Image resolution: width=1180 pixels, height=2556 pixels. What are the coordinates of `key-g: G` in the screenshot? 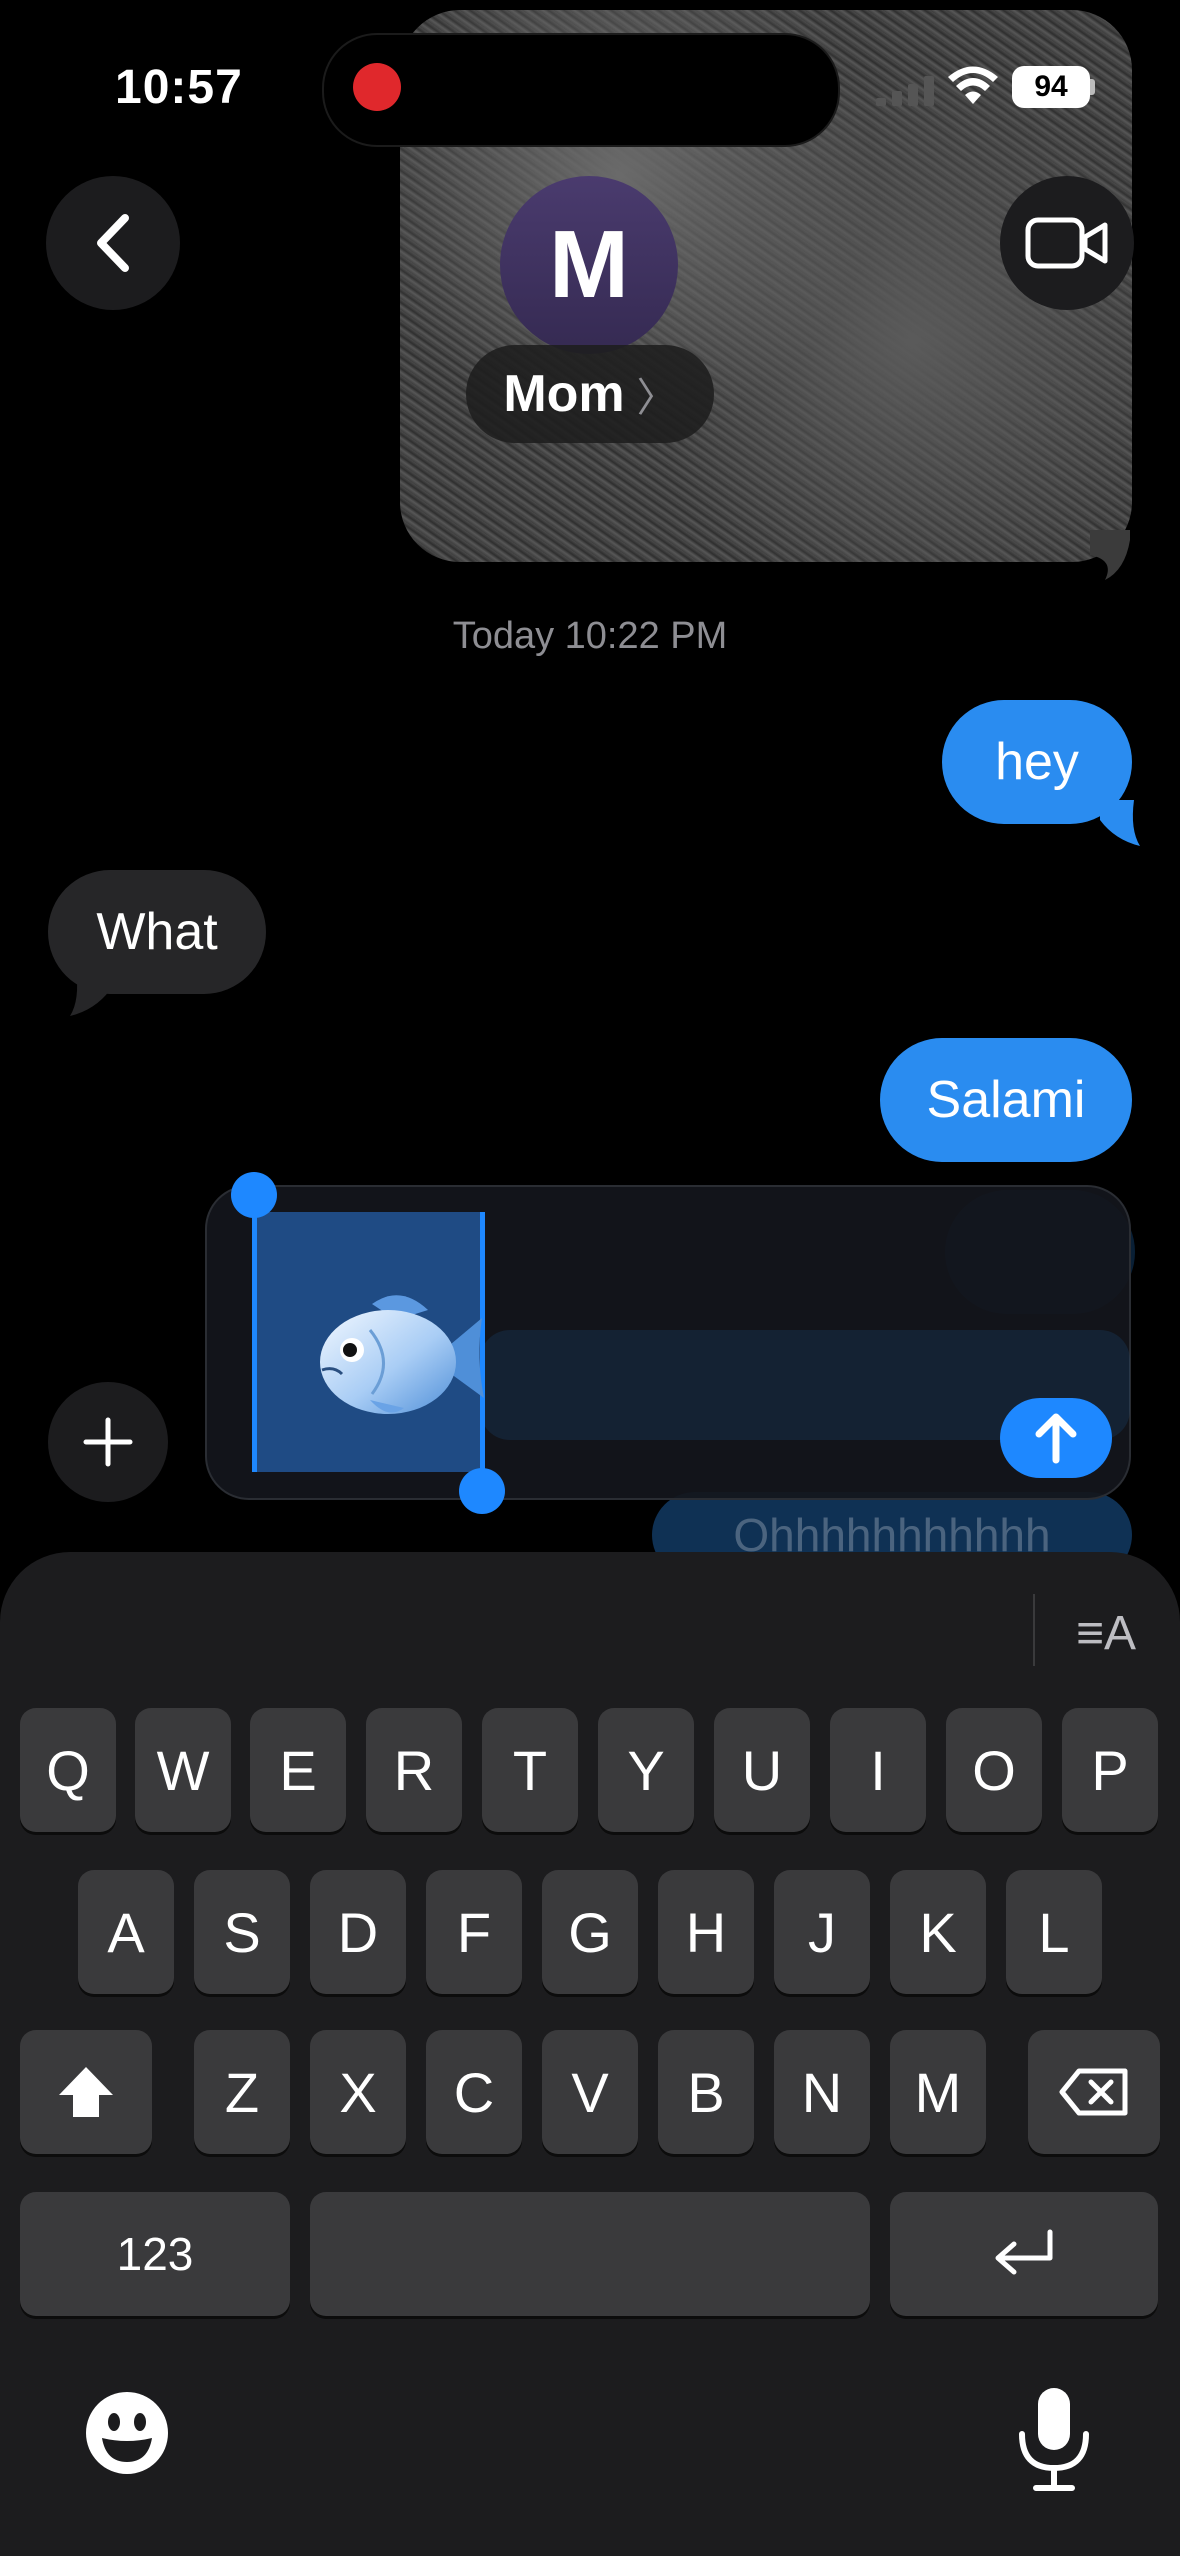 It's located at (590, 1932).